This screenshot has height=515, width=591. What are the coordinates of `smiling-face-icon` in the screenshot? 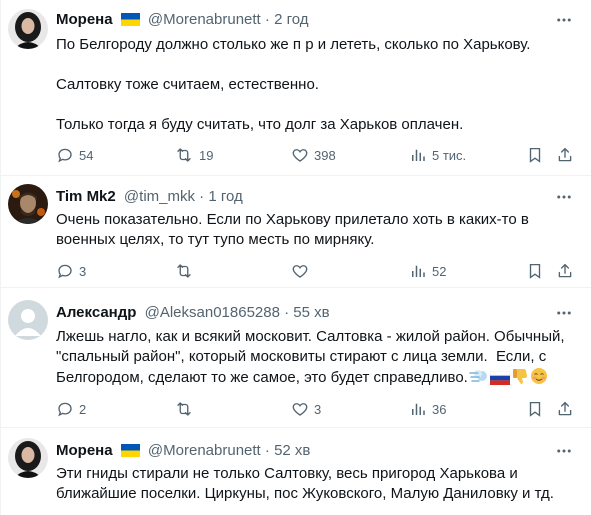 It's located at (539, 379).